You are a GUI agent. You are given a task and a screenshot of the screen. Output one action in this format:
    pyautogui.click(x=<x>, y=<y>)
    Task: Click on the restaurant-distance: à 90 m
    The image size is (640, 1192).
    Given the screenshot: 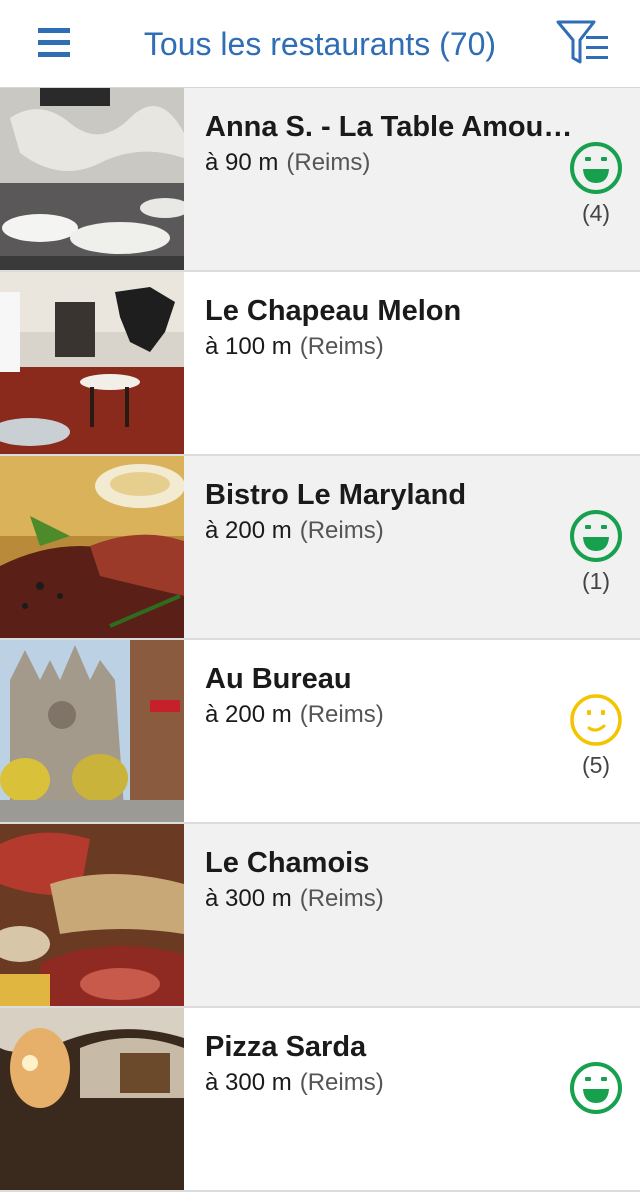 What is the action you would take?
    pyautogui.click(x=242, y=162)
    